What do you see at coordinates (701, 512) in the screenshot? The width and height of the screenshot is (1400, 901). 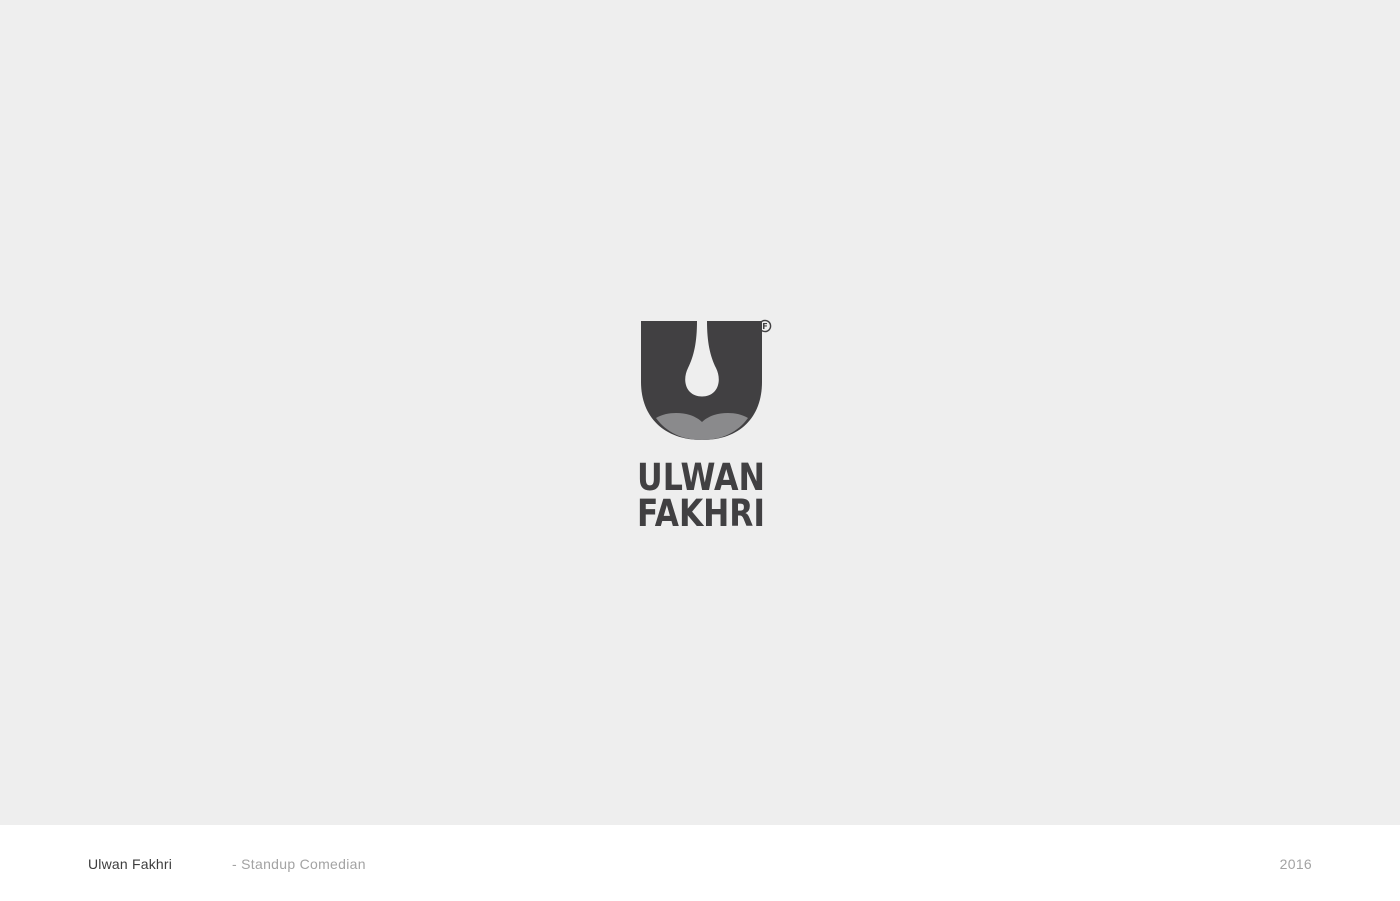 I see `logo-word-line2: FAKHRI` at bounding box center [701, 512].